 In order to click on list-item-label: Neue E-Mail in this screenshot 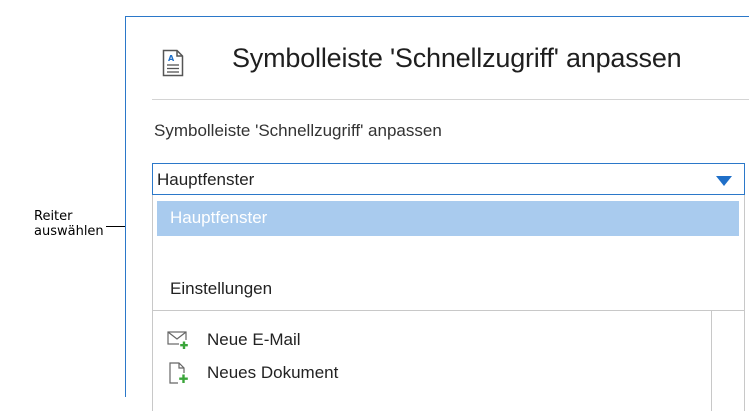, I will do `click(254, 339)`.